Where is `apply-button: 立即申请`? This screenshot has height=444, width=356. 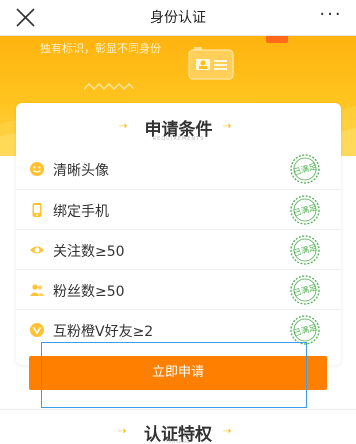
apply-button: 立即申请 is located at coordinates (178, 373).